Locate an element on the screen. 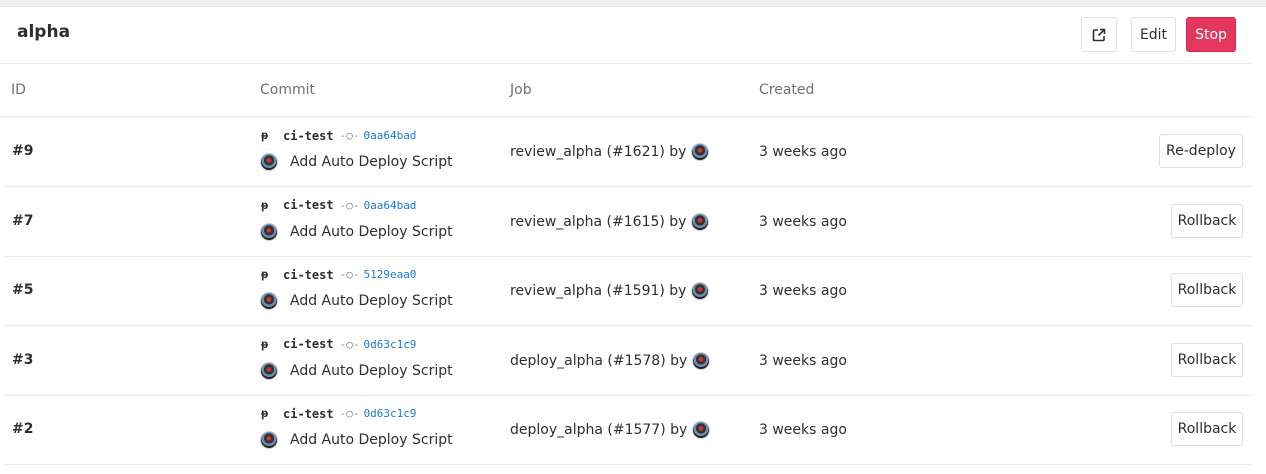 This screenshot has height=474, width=1266. commit-sha-link: 5129eaa0 is located at coordinates (389, 274).